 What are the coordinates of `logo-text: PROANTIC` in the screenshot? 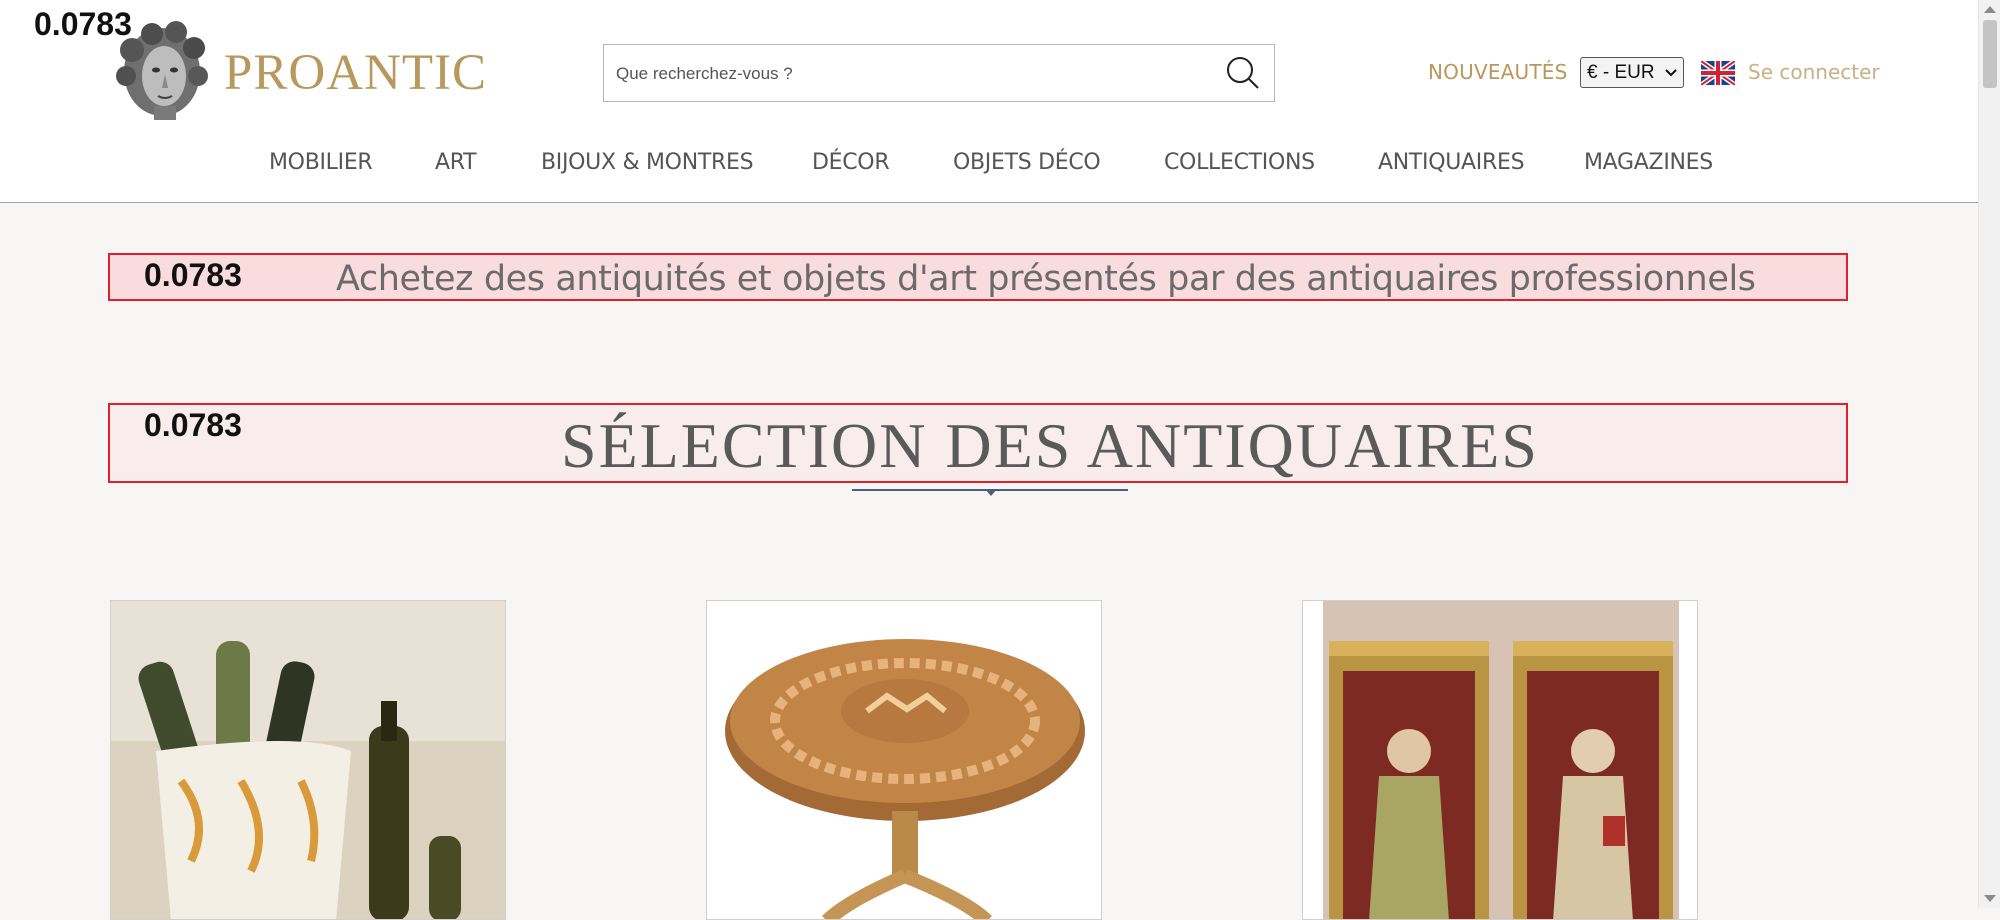 It's located at (355, 73).